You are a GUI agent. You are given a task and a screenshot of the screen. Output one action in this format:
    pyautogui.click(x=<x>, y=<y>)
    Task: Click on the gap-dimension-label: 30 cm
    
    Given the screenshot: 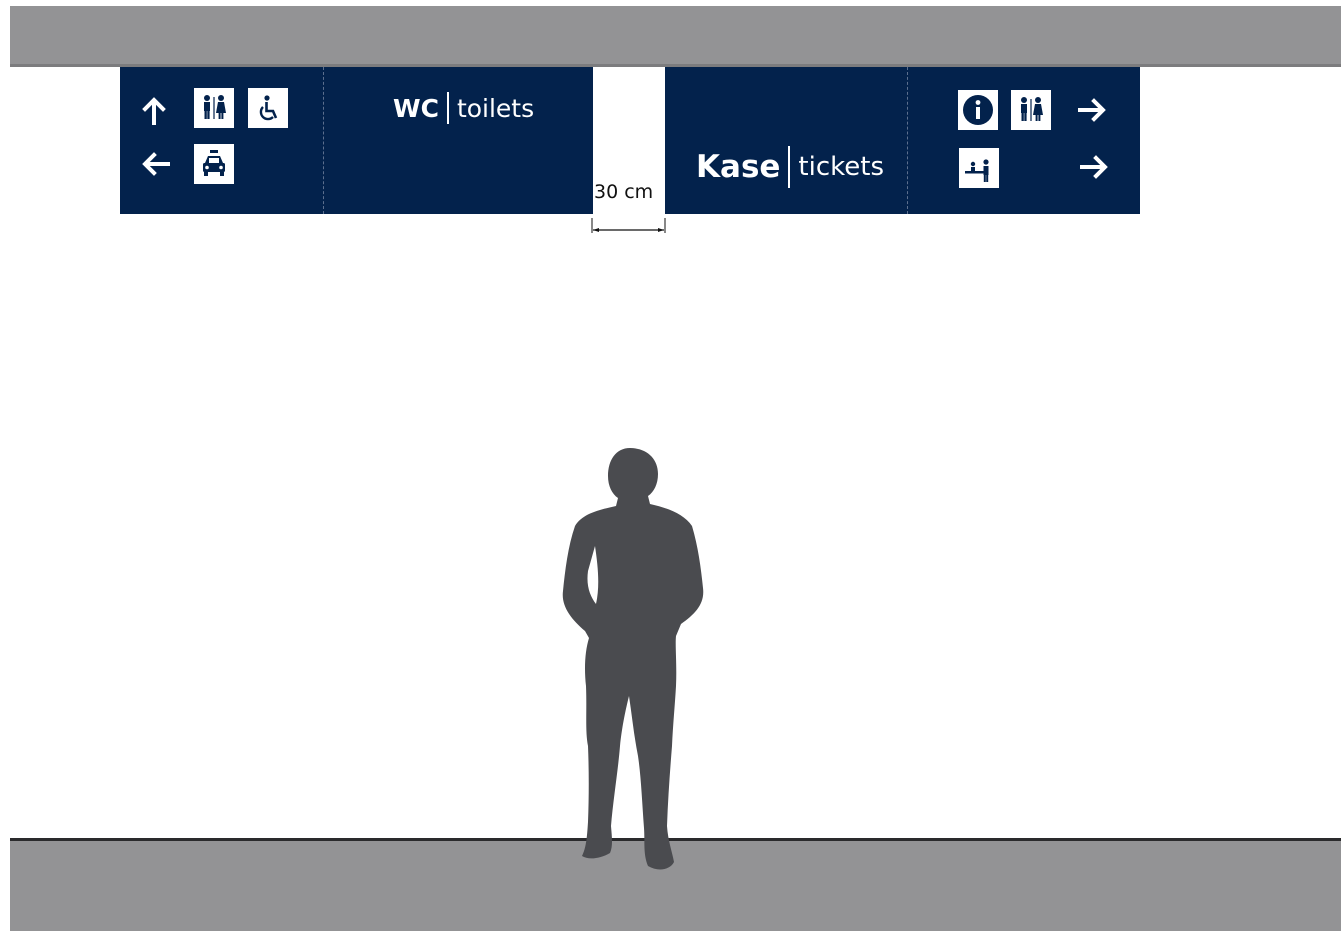 What is the action you would take?
    pyautogui.click(x=624, y=192)
    